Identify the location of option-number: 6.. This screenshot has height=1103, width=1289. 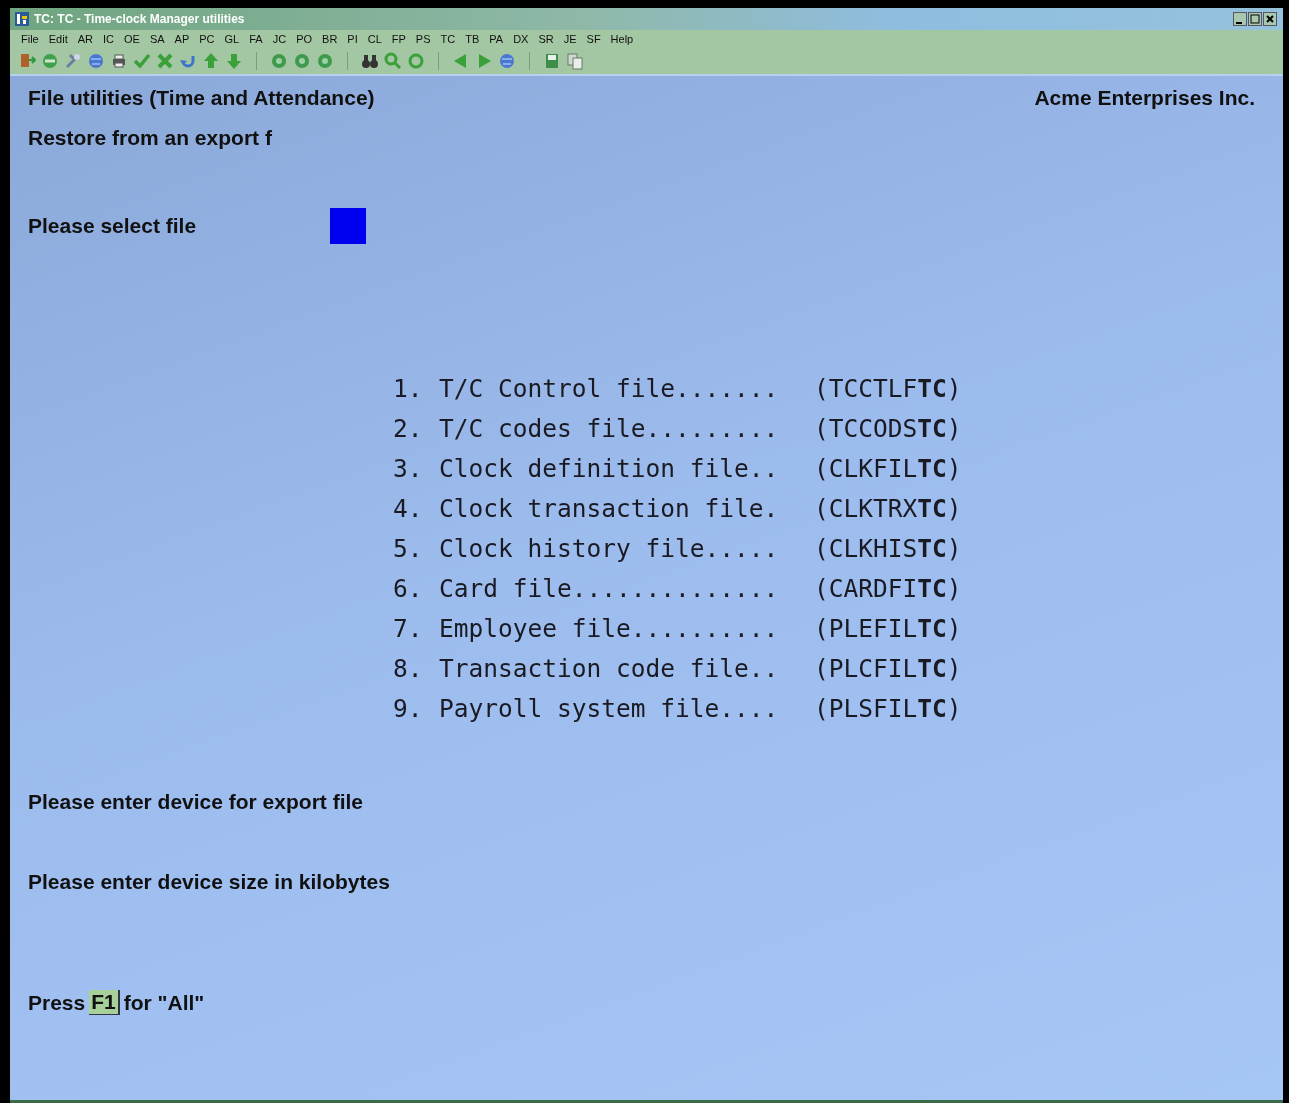
(408, 588).